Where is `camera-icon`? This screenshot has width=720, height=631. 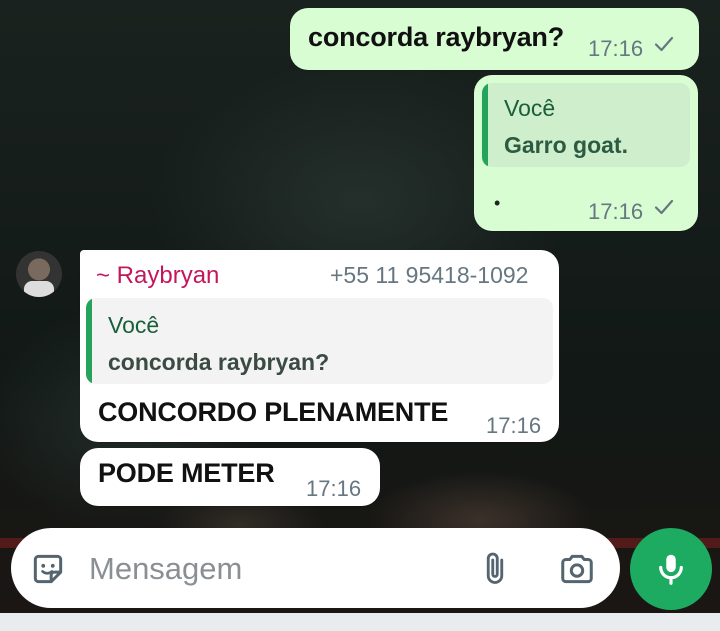 camera-icon is located at coordinates (577, 571).